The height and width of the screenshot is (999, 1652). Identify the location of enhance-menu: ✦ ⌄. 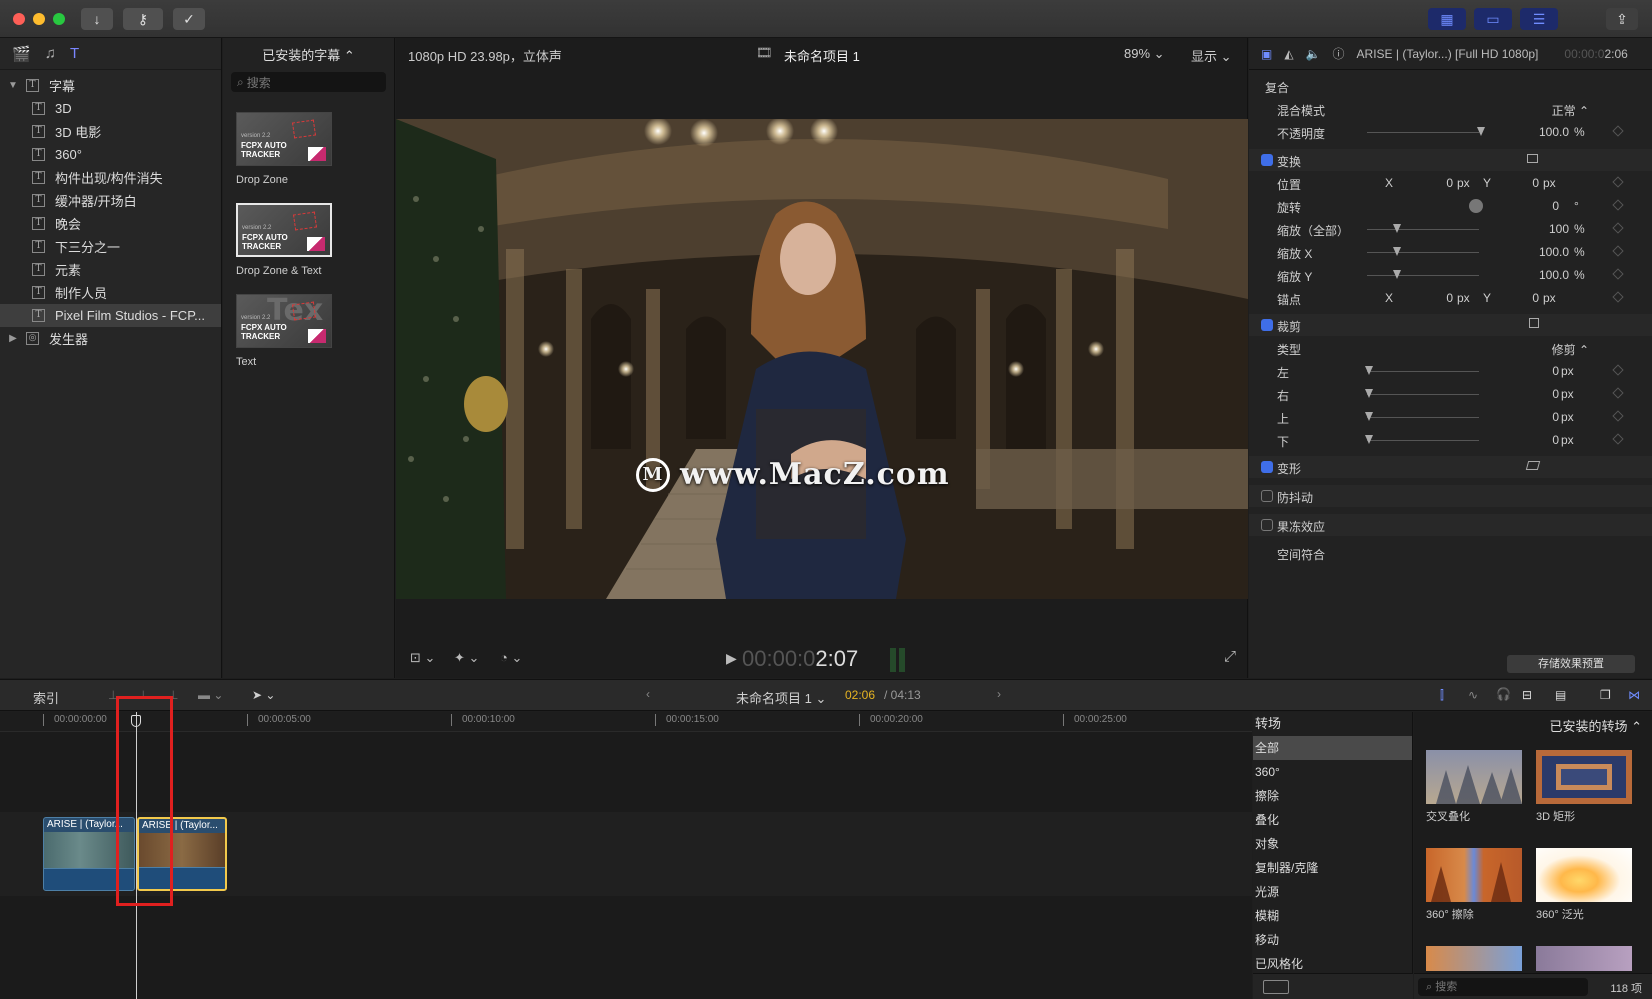
(466, 658).